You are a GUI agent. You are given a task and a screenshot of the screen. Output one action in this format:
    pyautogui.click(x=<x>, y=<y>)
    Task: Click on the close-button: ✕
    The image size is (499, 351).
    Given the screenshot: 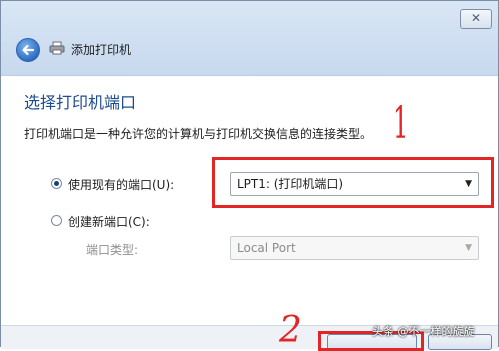 What is the action you would take?
    pyautogui.click(x=476, y=19)
    